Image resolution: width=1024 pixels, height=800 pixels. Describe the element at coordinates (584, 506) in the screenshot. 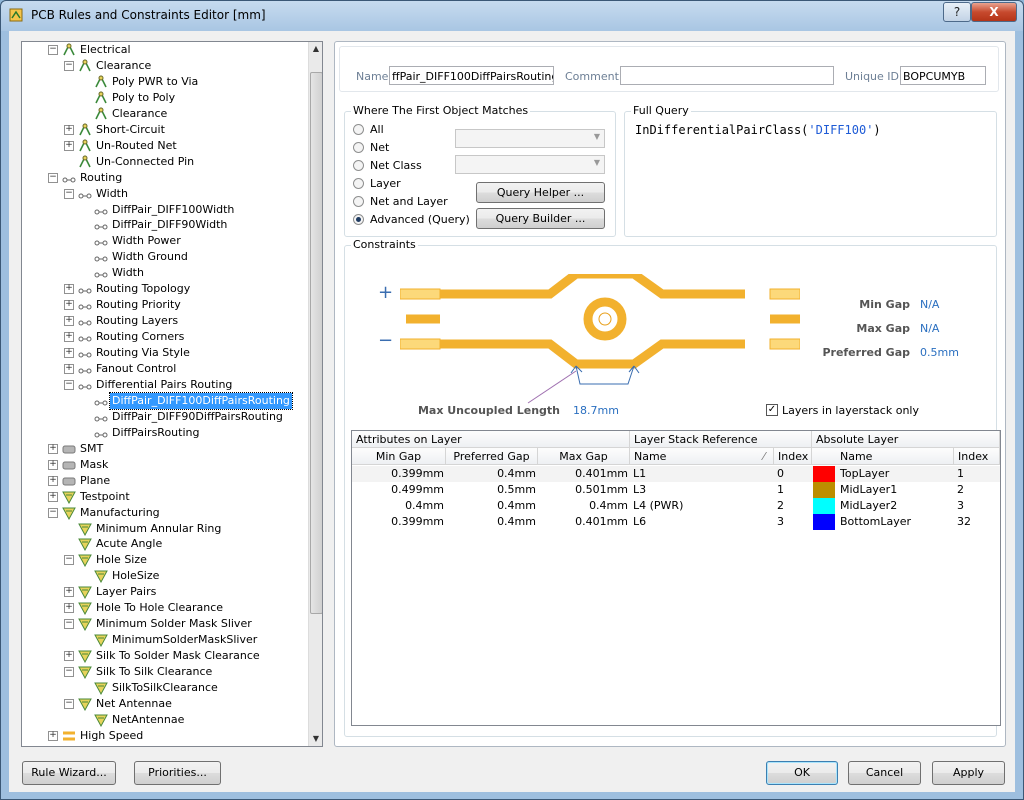

I see `cell-max: 0.4mm` at that location.